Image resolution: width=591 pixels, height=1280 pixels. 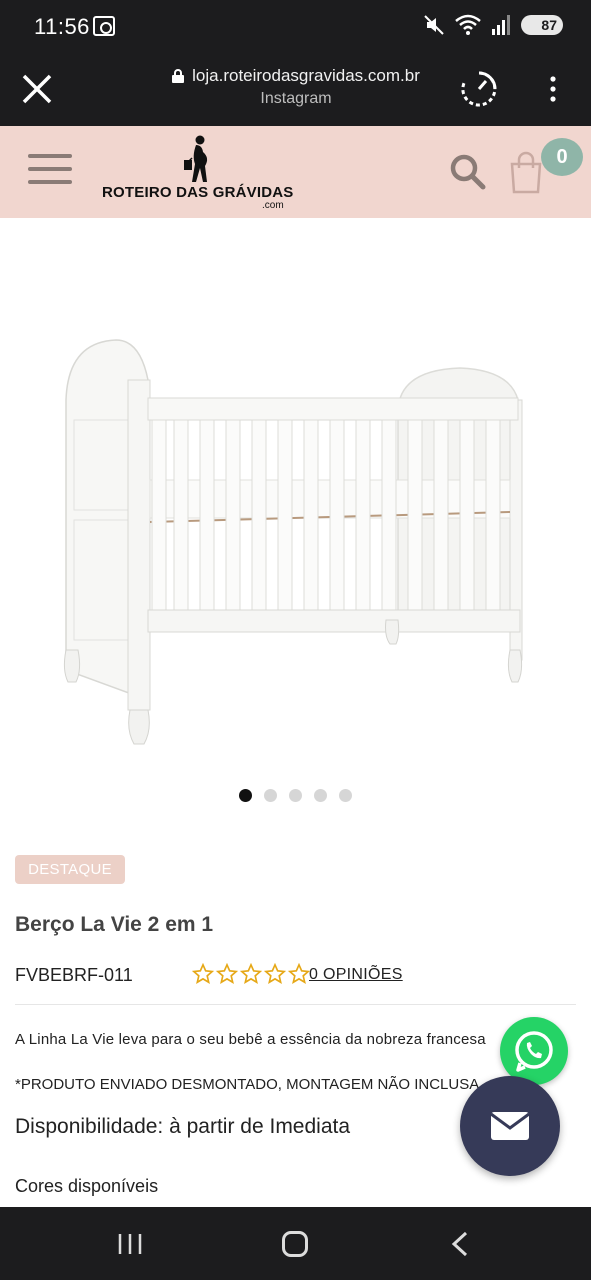 I want to click on logo-text: ROTEIRO DAS GRÁVIDAS, so click(x=198, y=192).